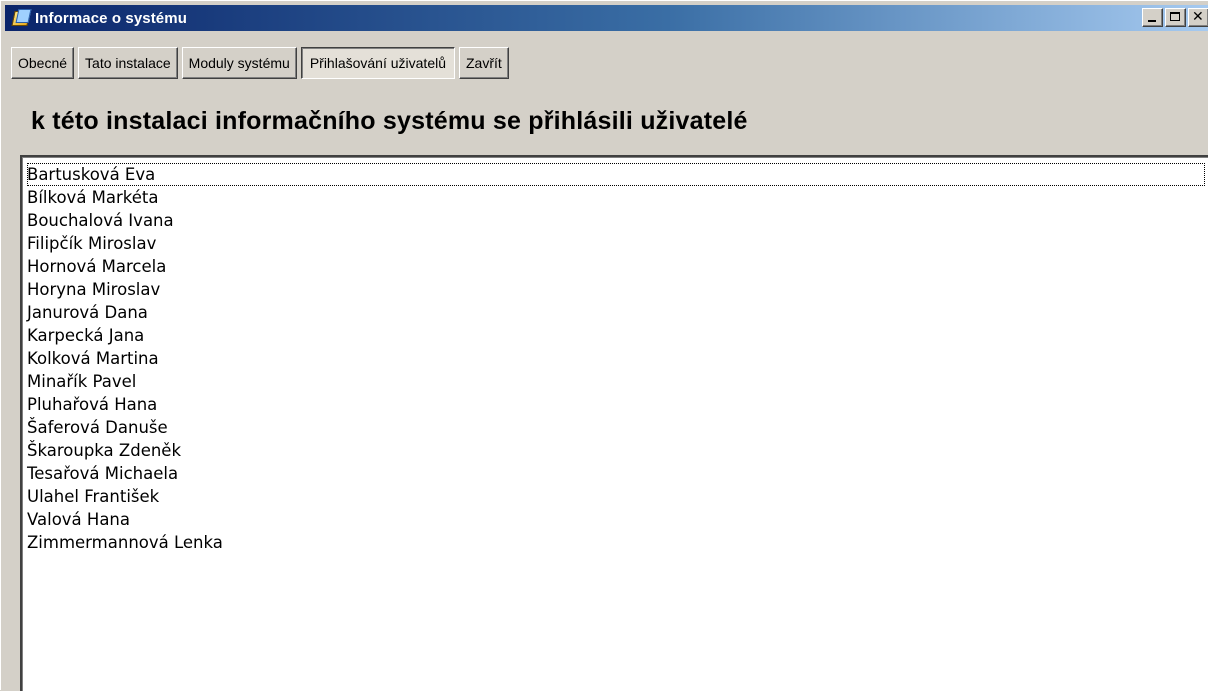  Describe the element at coordinates (617, 473) in the screenshot. I see `list-item: Tesařová Michaela` at that location.